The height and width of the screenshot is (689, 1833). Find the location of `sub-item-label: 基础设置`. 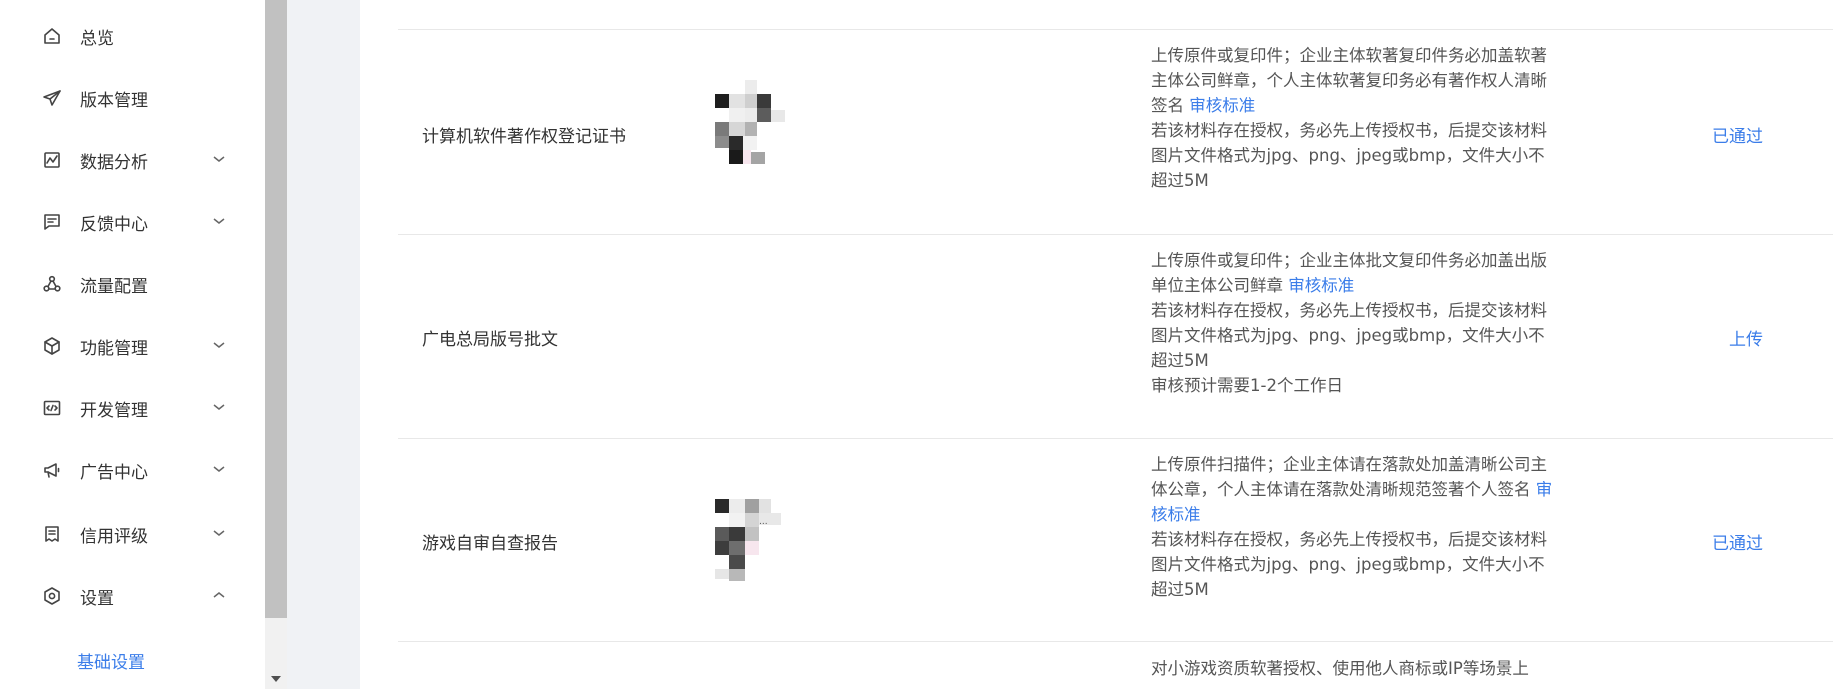

sub-item-label: 基础设置 is located at coordinates (111, 662).